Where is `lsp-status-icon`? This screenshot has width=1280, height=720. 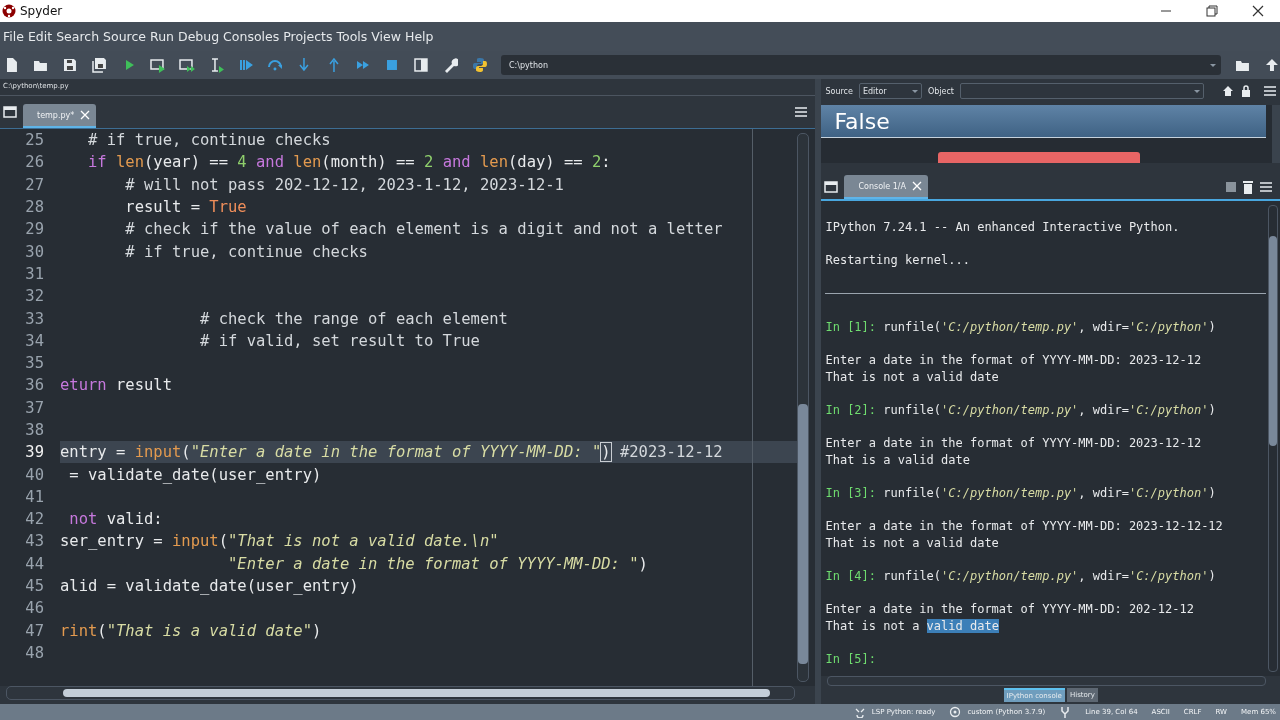
lsp-status-icon is located at coordinates (859, 712).